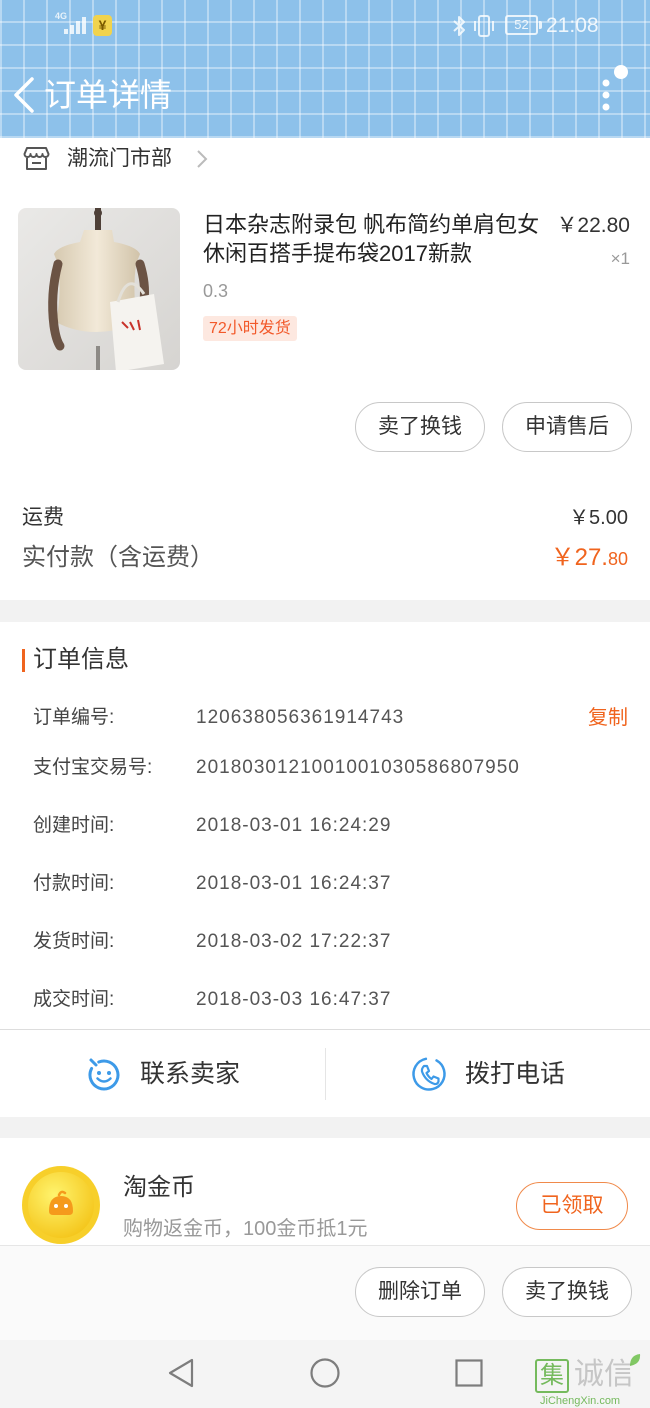 The image size is (650, 1408). What do you see at coordinates (61, 1205) in the screenshot?
I see `gold-coin-icon` at bounding box center [61, 1205].